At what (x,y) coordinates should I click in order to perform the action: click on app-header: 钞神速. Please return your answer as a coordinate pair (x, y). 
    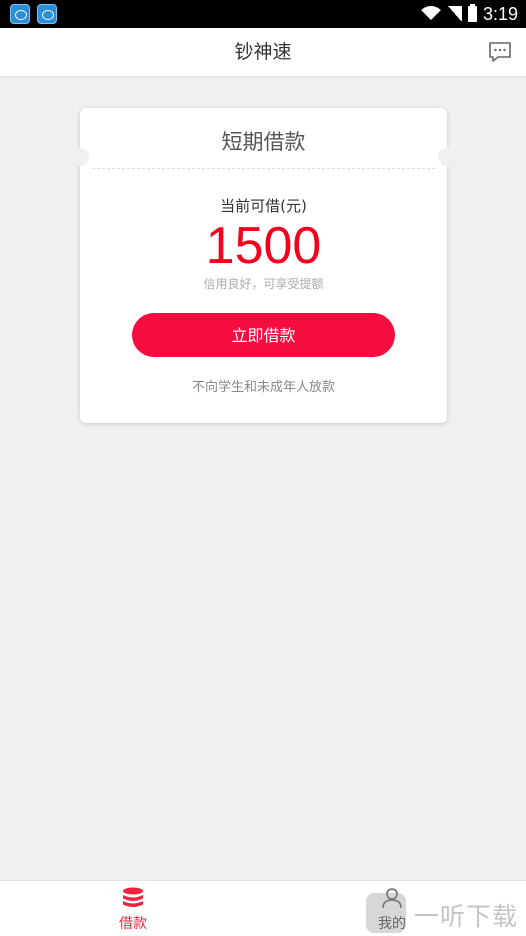
    Looking at the image, I should click on (263, 52).